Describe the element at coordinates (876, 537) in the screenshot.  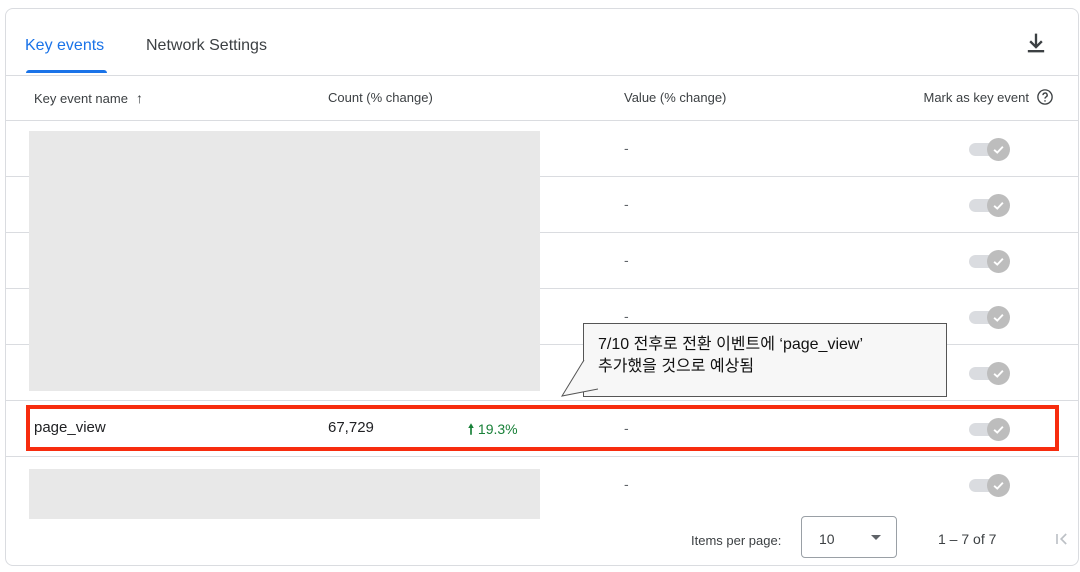
I see `chevron-down-icon` at that location.